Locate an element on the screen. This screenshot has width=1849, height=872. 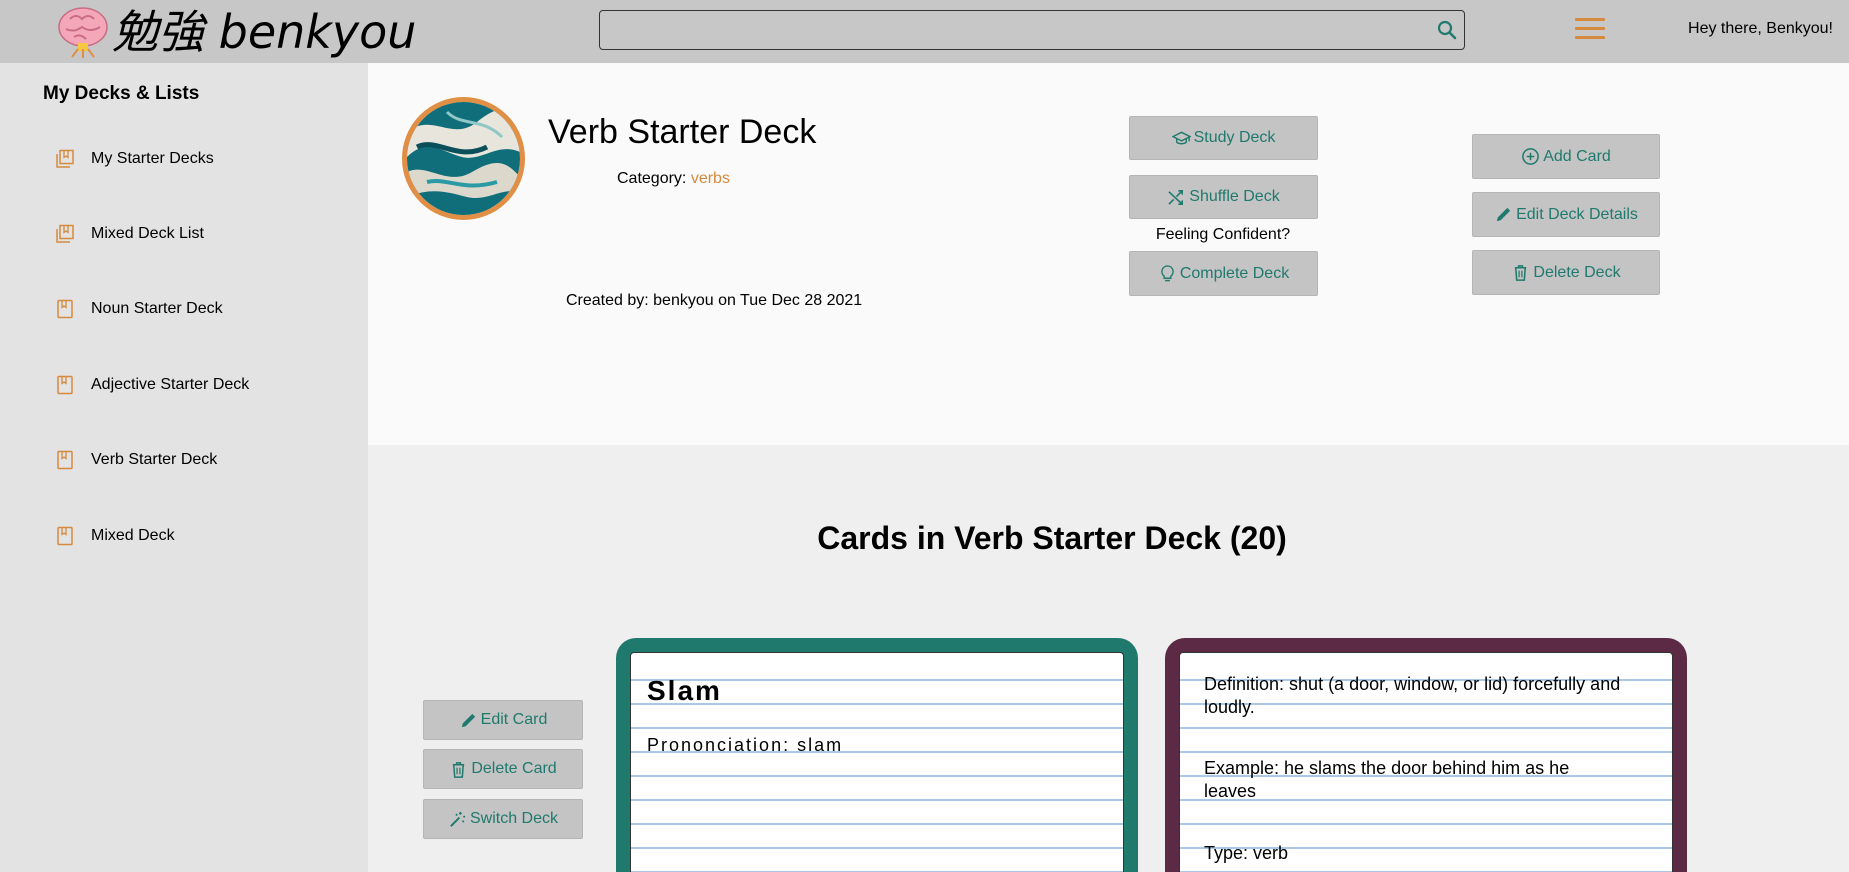
category-label: Category: is located at coordinates (652, 178).